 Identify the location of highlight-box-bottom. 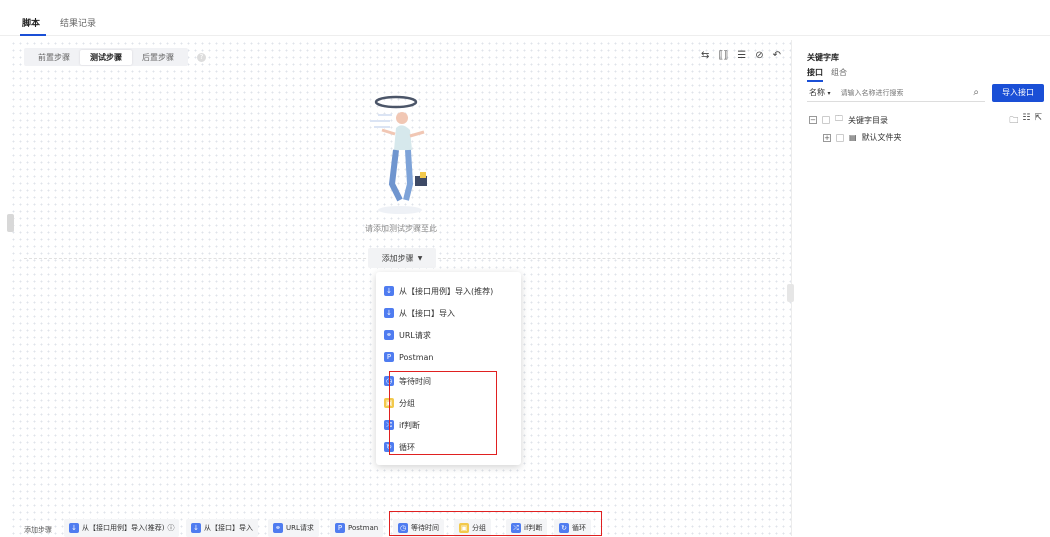
(495, 523).